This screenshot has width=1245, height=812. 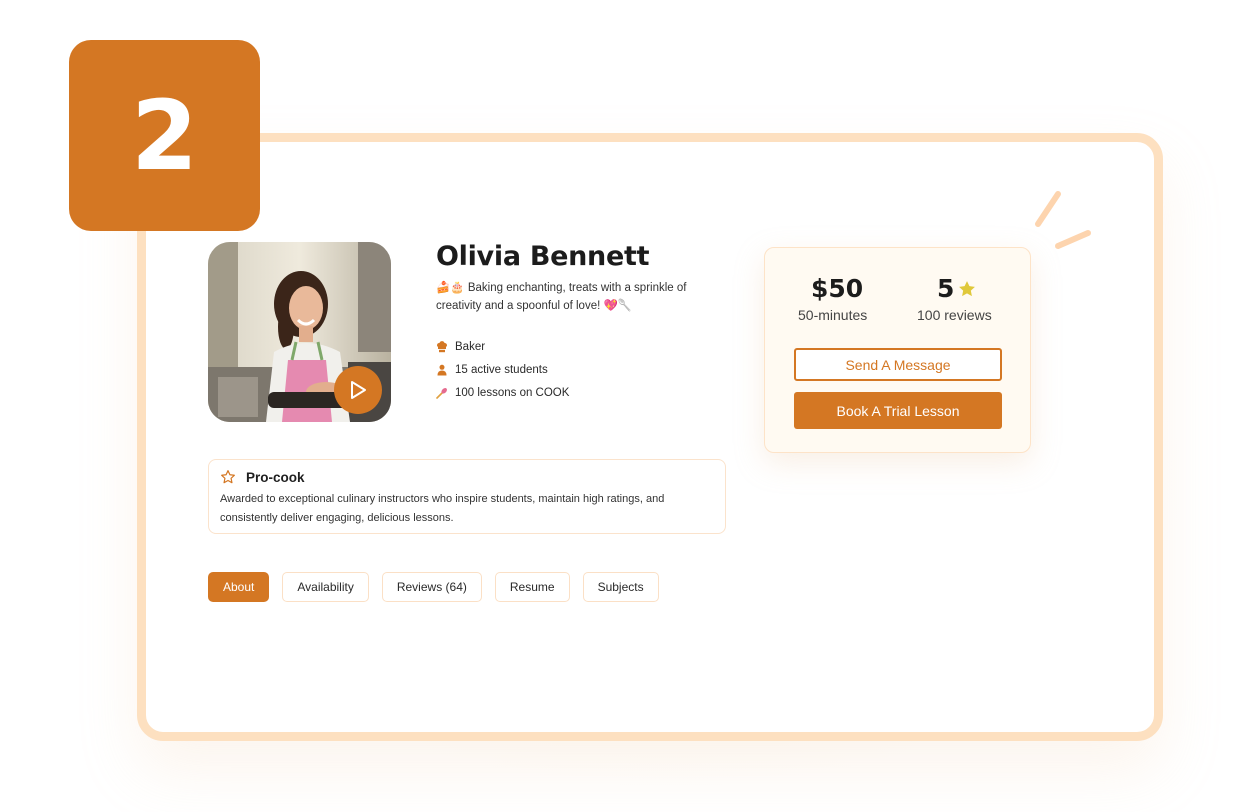 I want to click on step-number: 2, so click(x=164, y=135).